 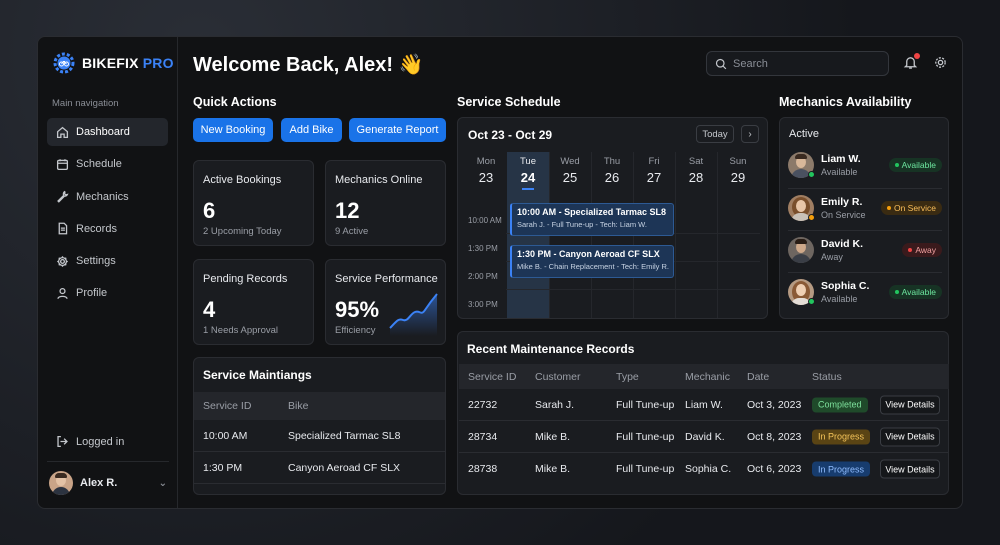 What do you see at coordinates (804, 134) in the screenshot?
I see `mechanics-subtitle: Active` at bounding box center [804, 134].